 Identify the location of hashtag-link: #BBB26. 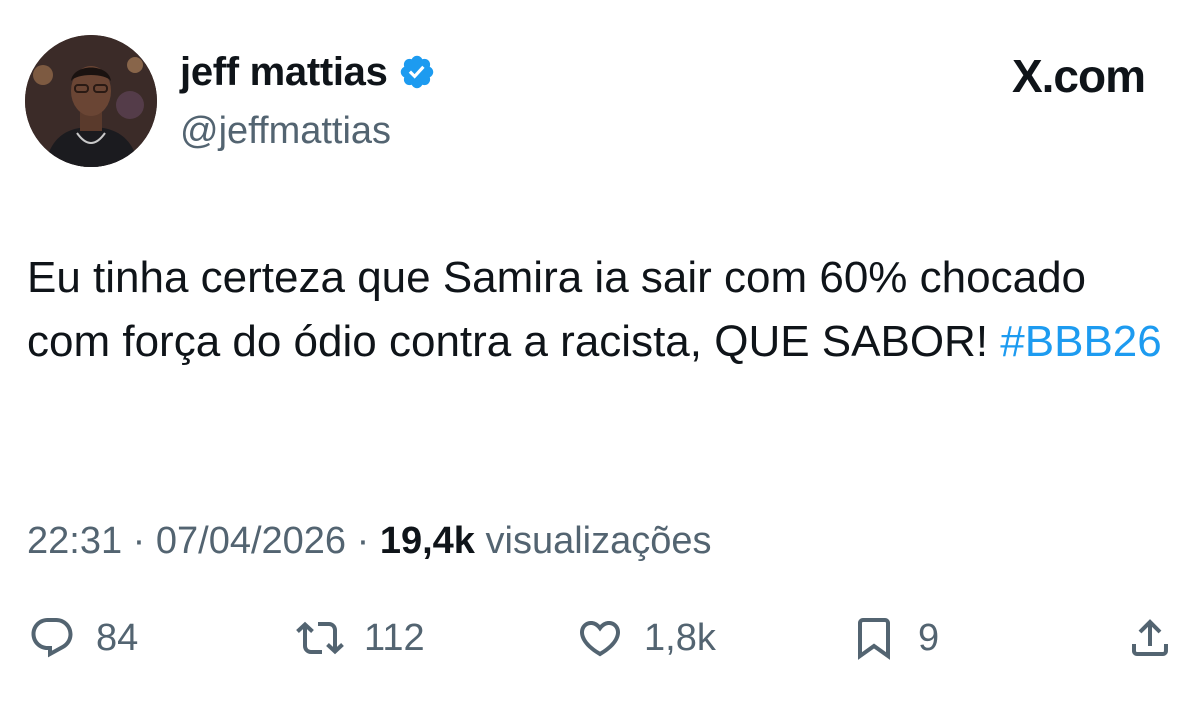
(1080, 341).